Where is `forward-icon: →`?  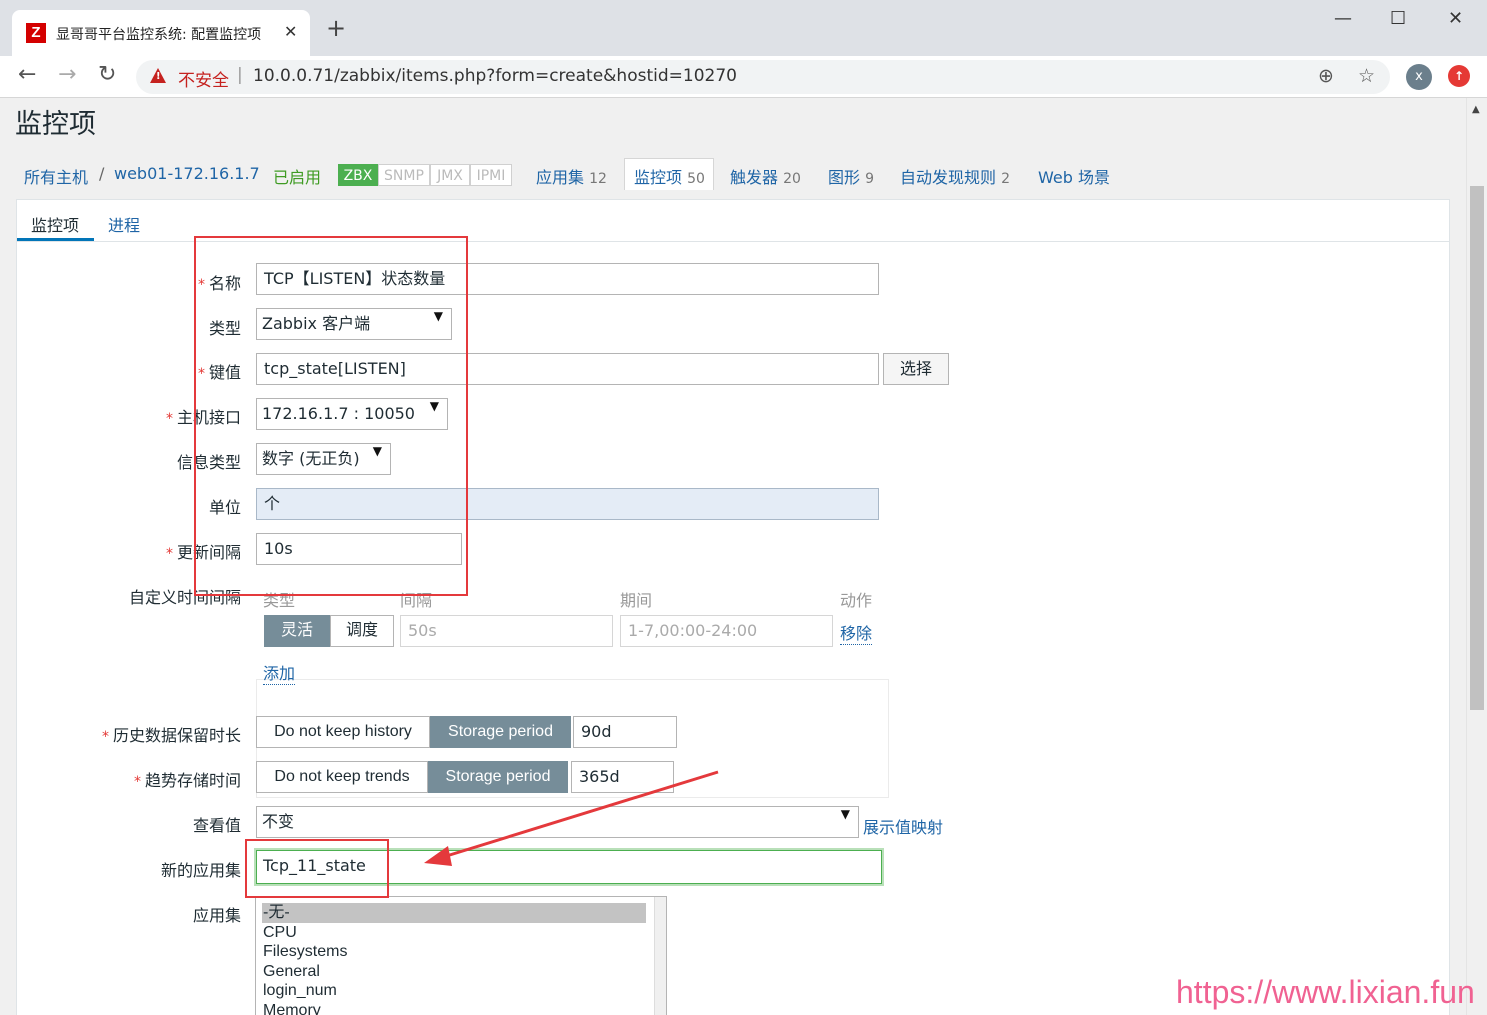 forward-icon: → is located at coordinates (67, 75).